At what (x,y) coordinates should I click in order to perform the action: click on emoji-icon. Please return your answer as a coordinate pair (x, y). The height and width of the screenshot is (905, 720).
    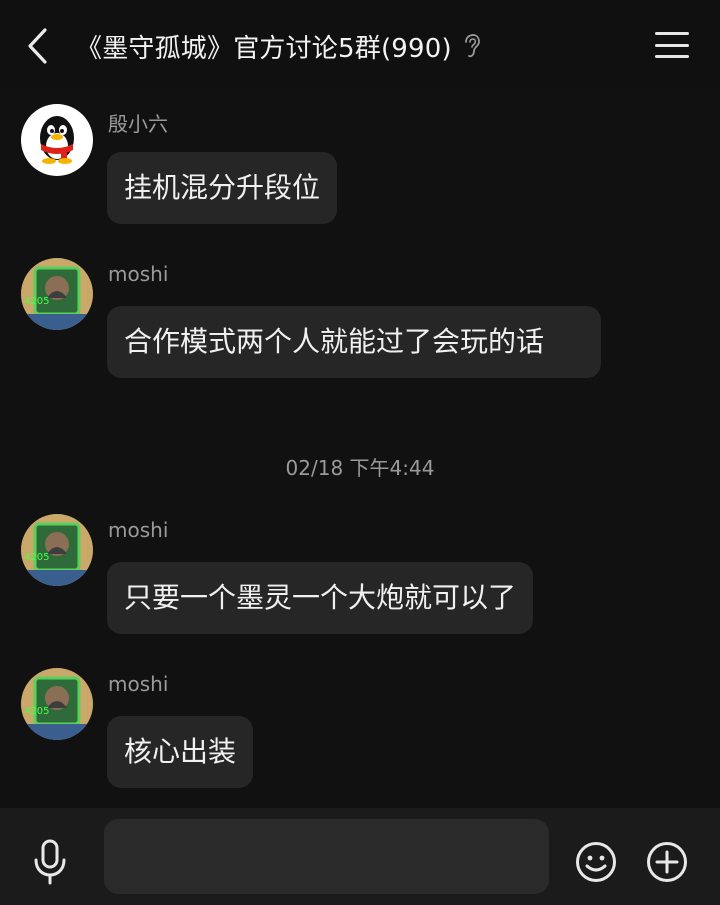
    Looking at the image, I should click on (596, 862).